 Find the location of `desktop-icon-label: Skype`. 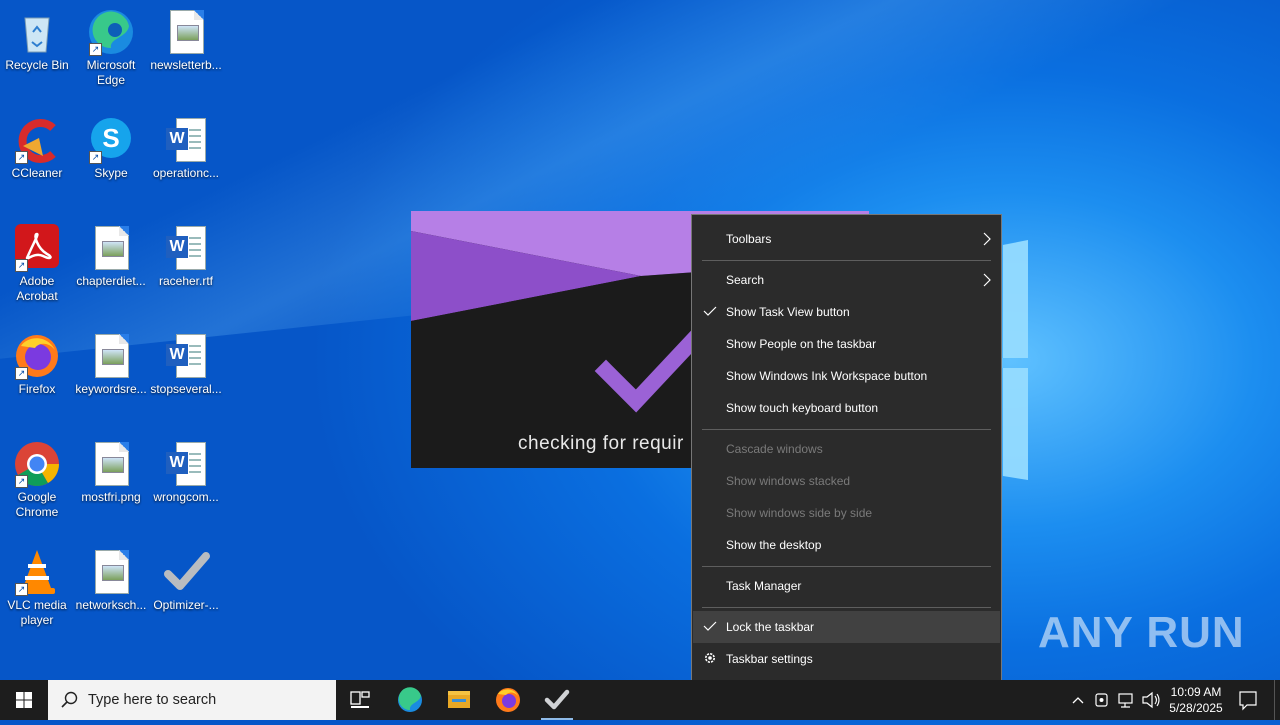

desktop-icon-label: Skype is located at coordinates (111, 173).